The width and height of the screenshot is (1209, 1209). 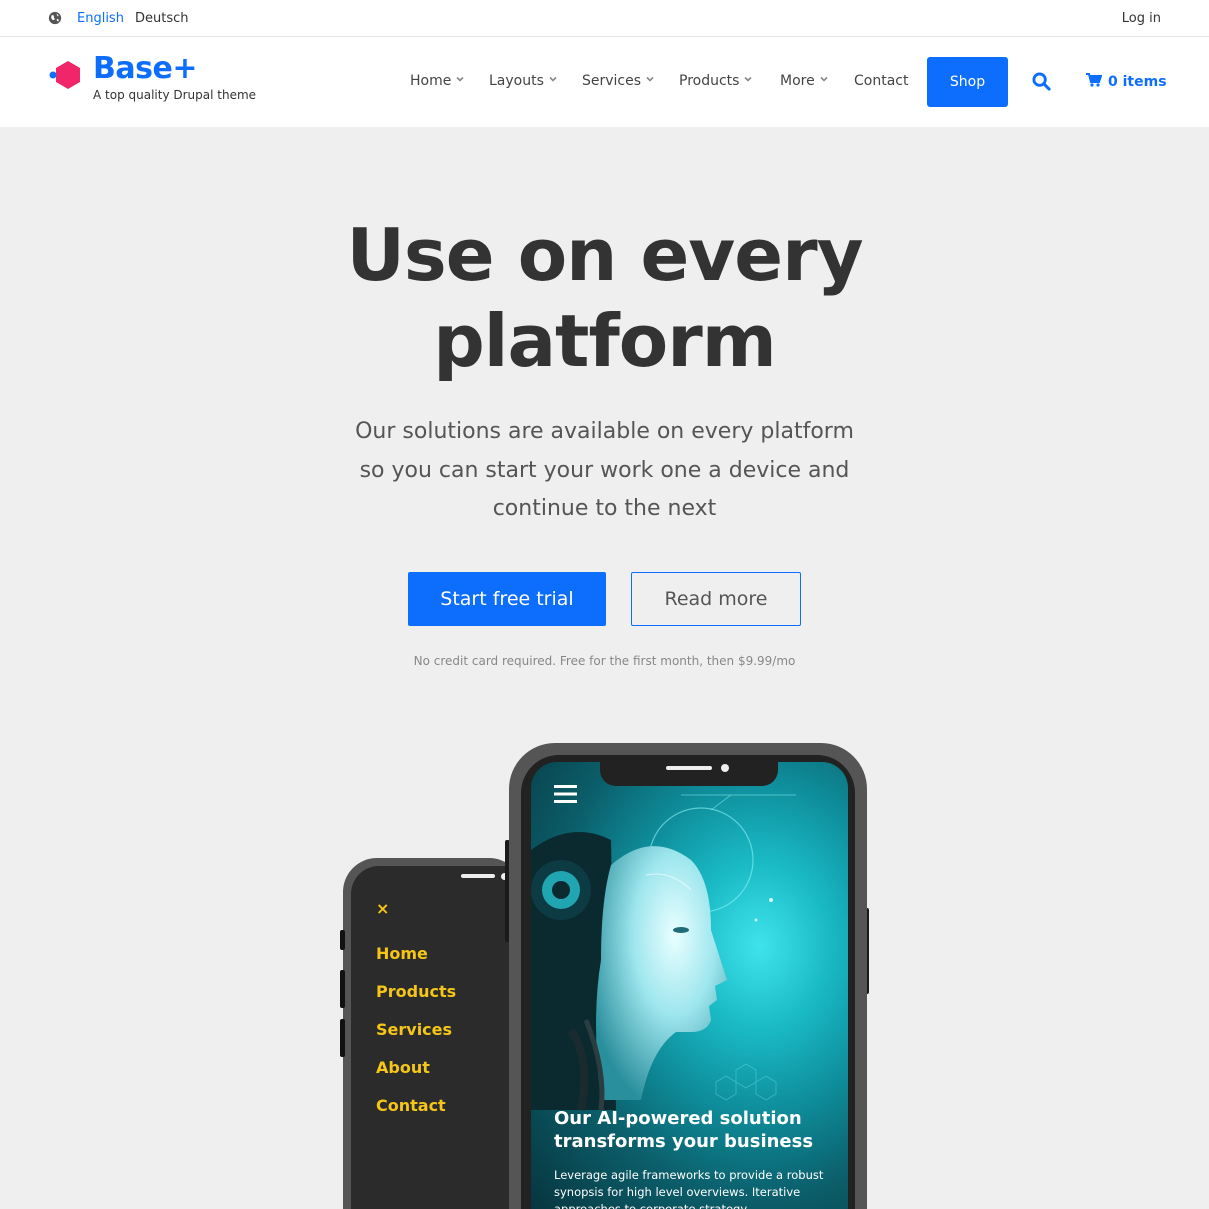 I want to click on logo-icon, so click(x=66, y=76).